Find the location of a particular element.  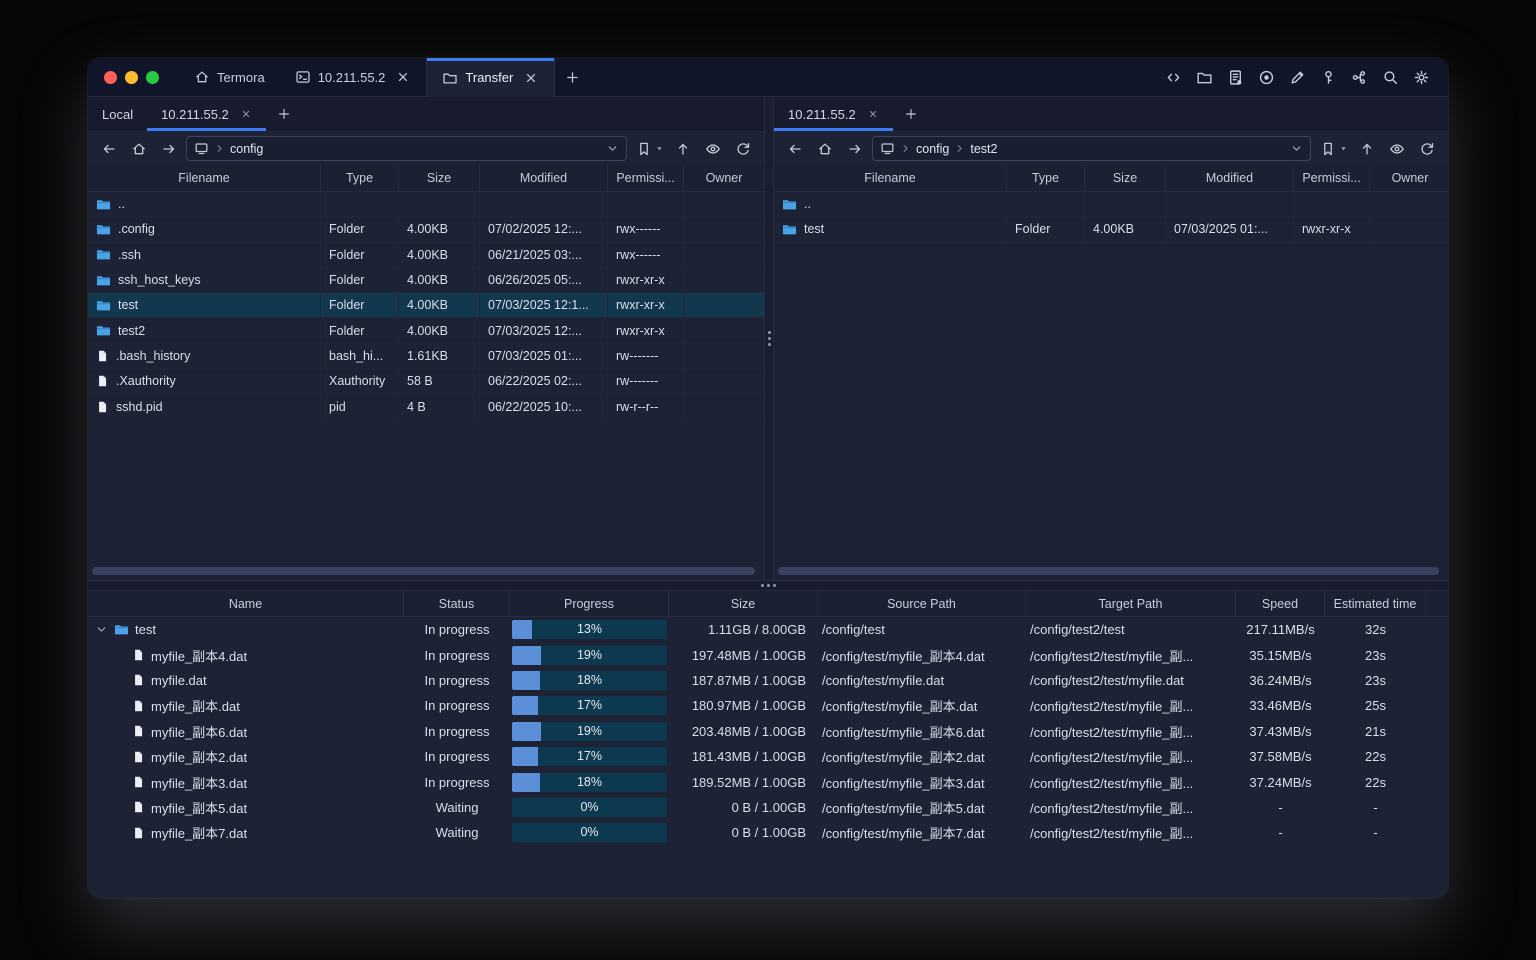

transfer-splitter is located at coordinates (768, 585).